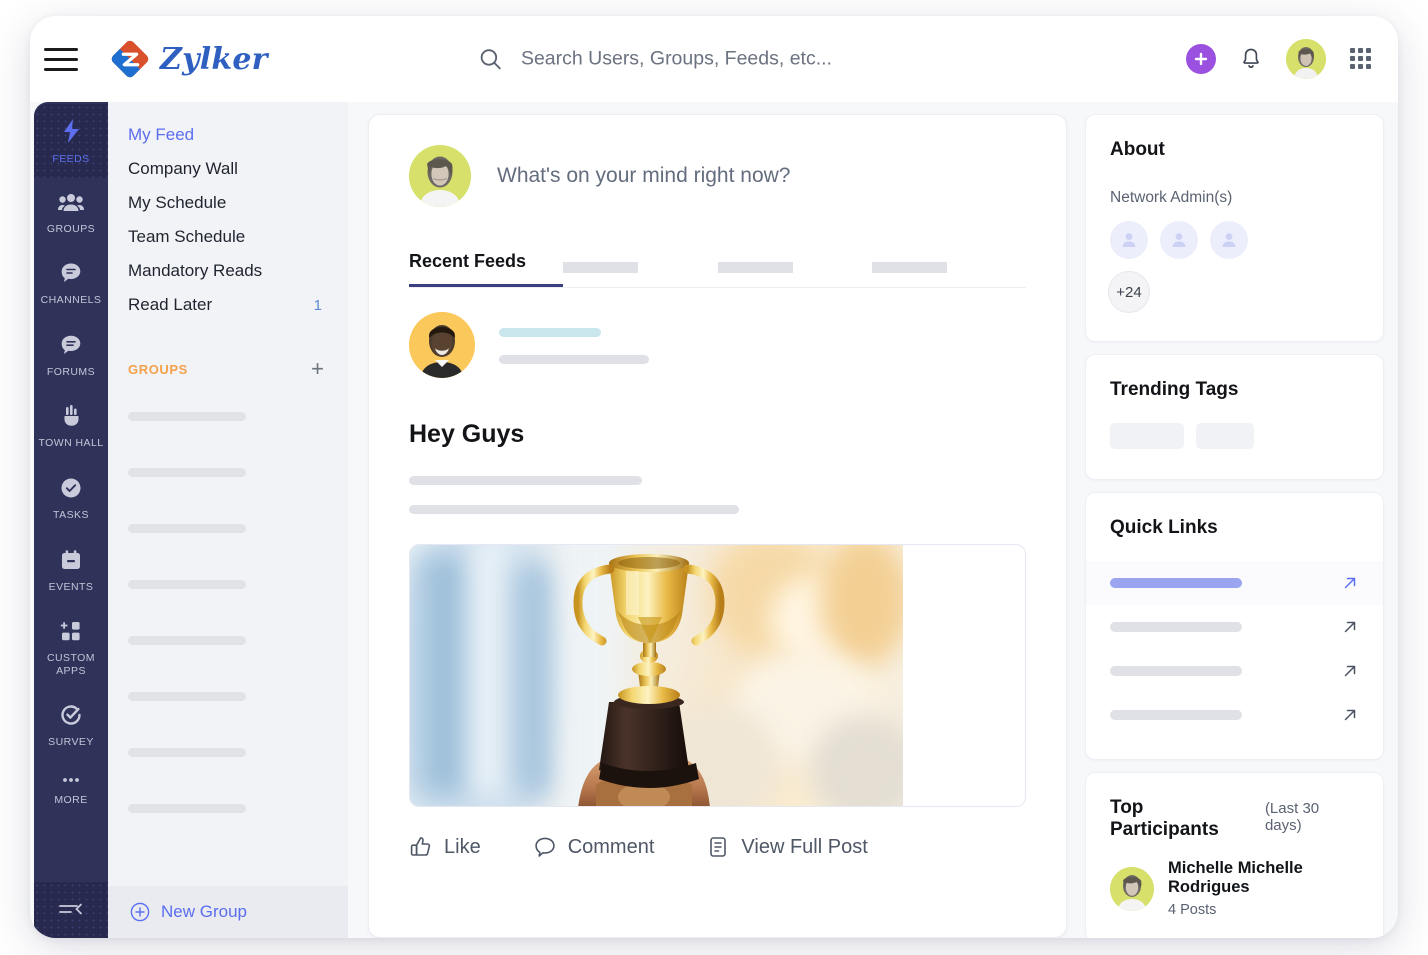 The width and height of the screenshot is (1428, 955). Describe the element at coordinates (228, 912) in the screenshot. I see `new-group-button: New Group` at that location.